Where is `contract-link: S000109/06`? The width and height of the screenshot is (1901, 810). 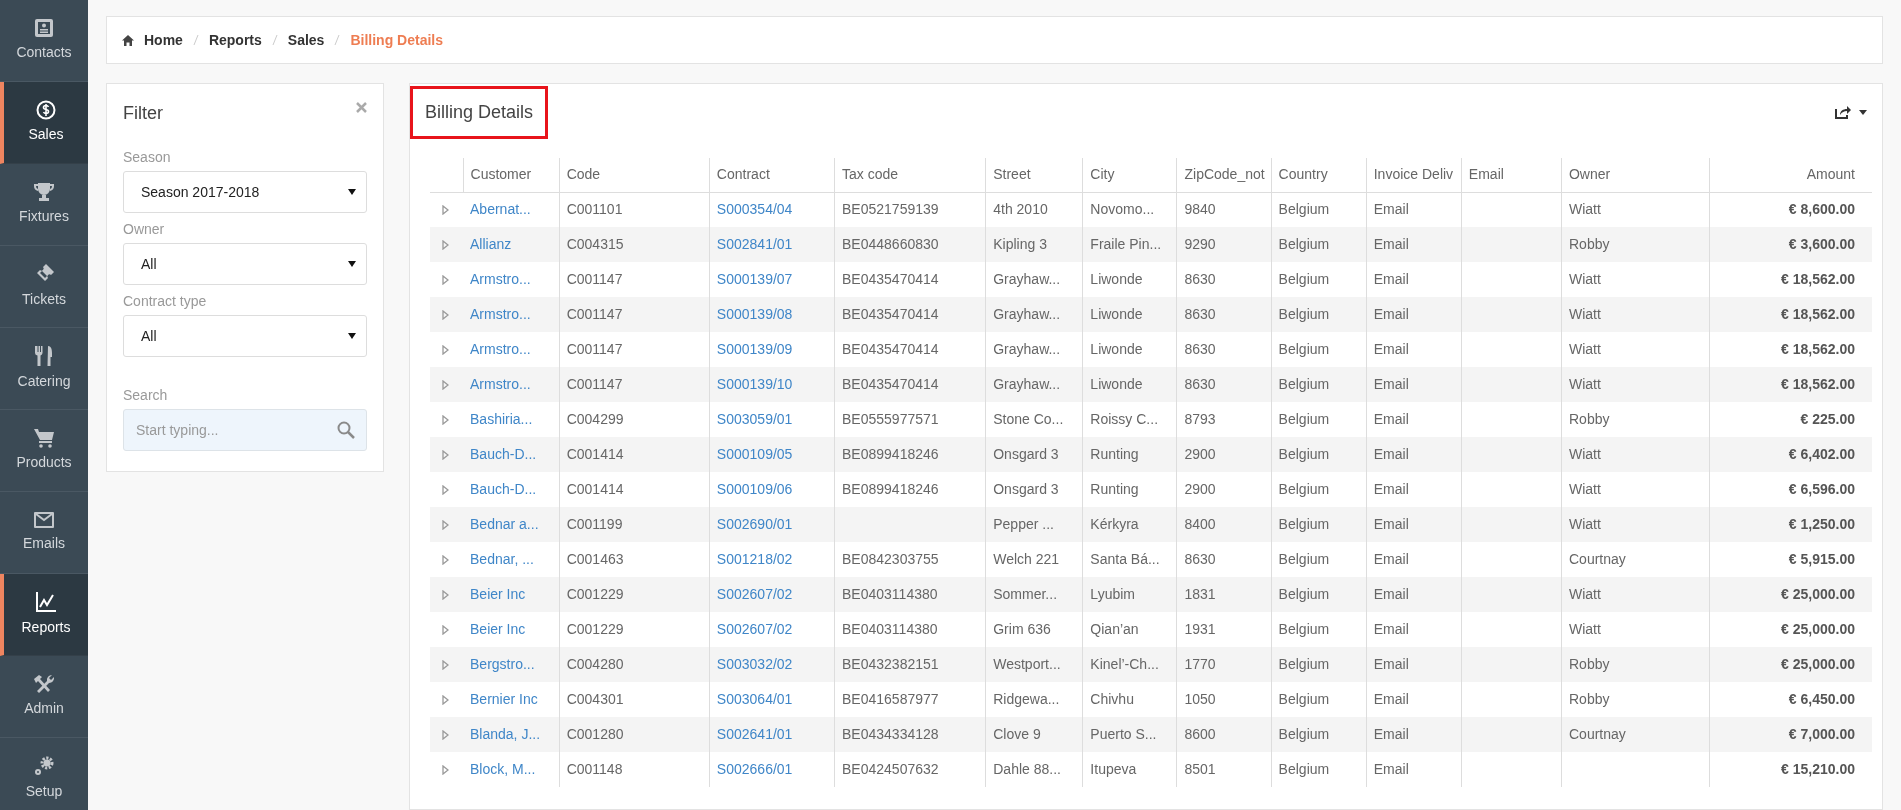
contract-link: S000109/06 is located at coordinates (754, 489).